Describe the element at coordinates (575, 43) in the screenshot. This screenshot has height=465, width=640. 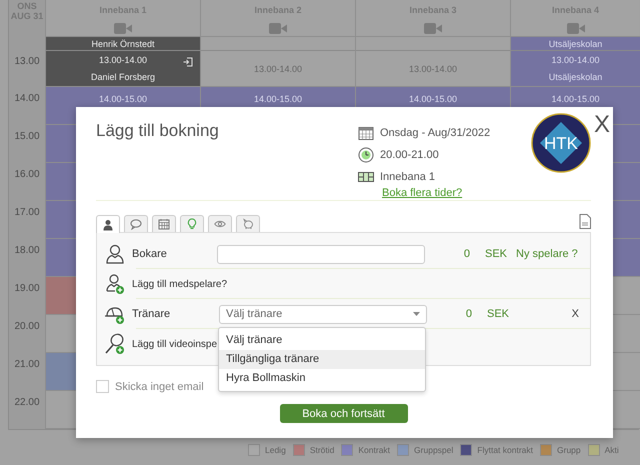
I see `booker-name: Utsäljeskolan` at that location.